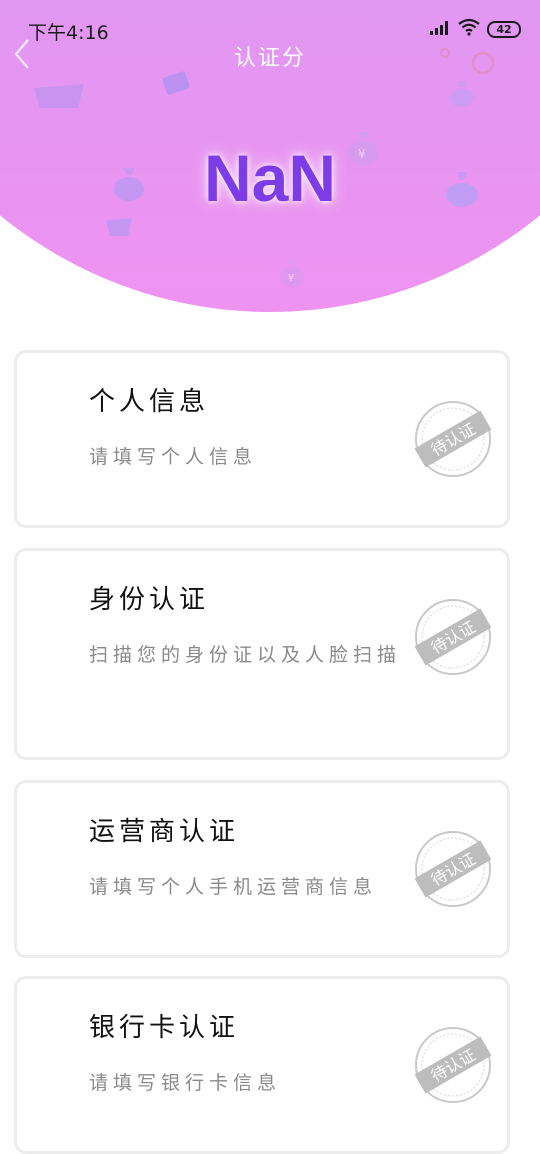  Describe the element at coordinates (149, 402) in the screenshot. I see `card-title: 个人信息` at that location.